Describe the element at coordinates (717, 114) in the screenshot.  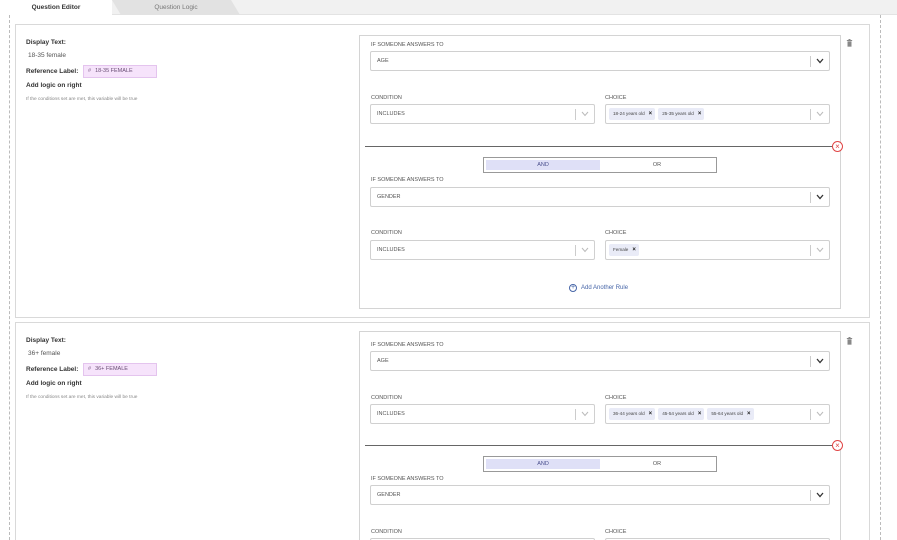
I see `choice-select: 18-24 years old × 25-35 years old ×` at that location.